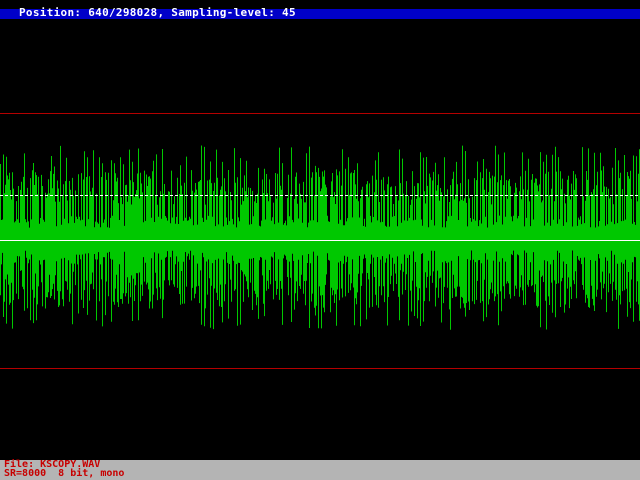 Image resolution: width=640 pixels, height=480 pixels. I want to click on file-status-bar: File: KSCOPY.WAV SR=8000 8 bit, mono, so click(320, 470).